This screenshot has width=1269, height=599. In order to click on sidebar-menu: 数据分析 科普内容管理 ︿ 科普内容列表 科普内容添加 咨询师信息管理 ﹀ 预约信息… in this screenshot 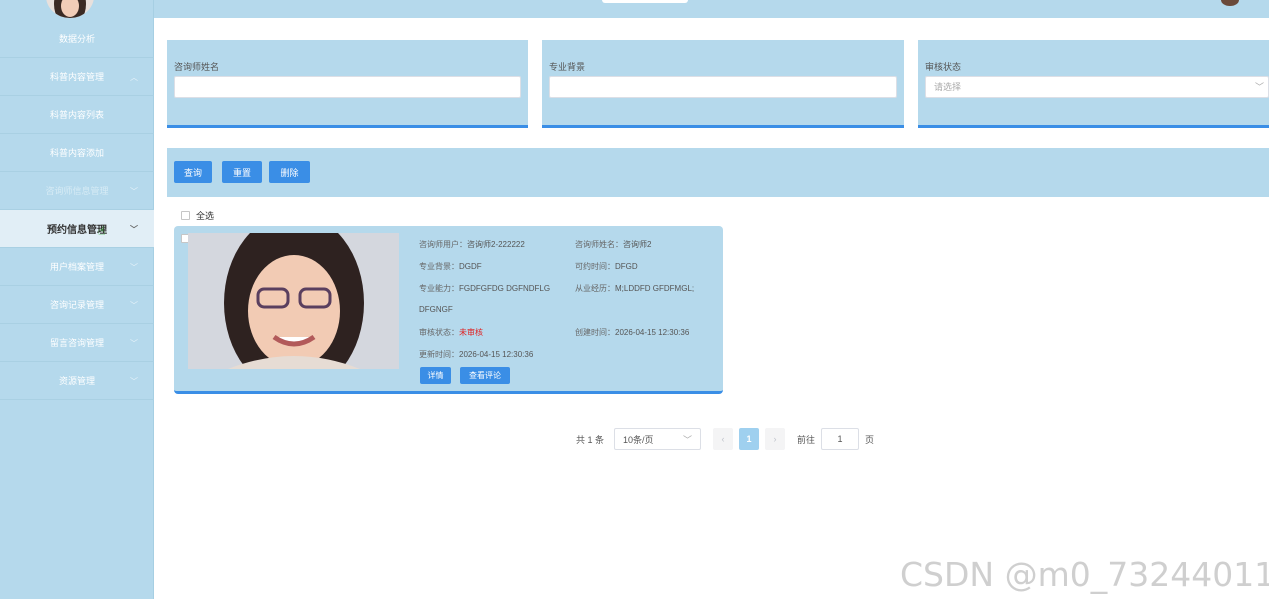, I will do `click(77, 210)`.